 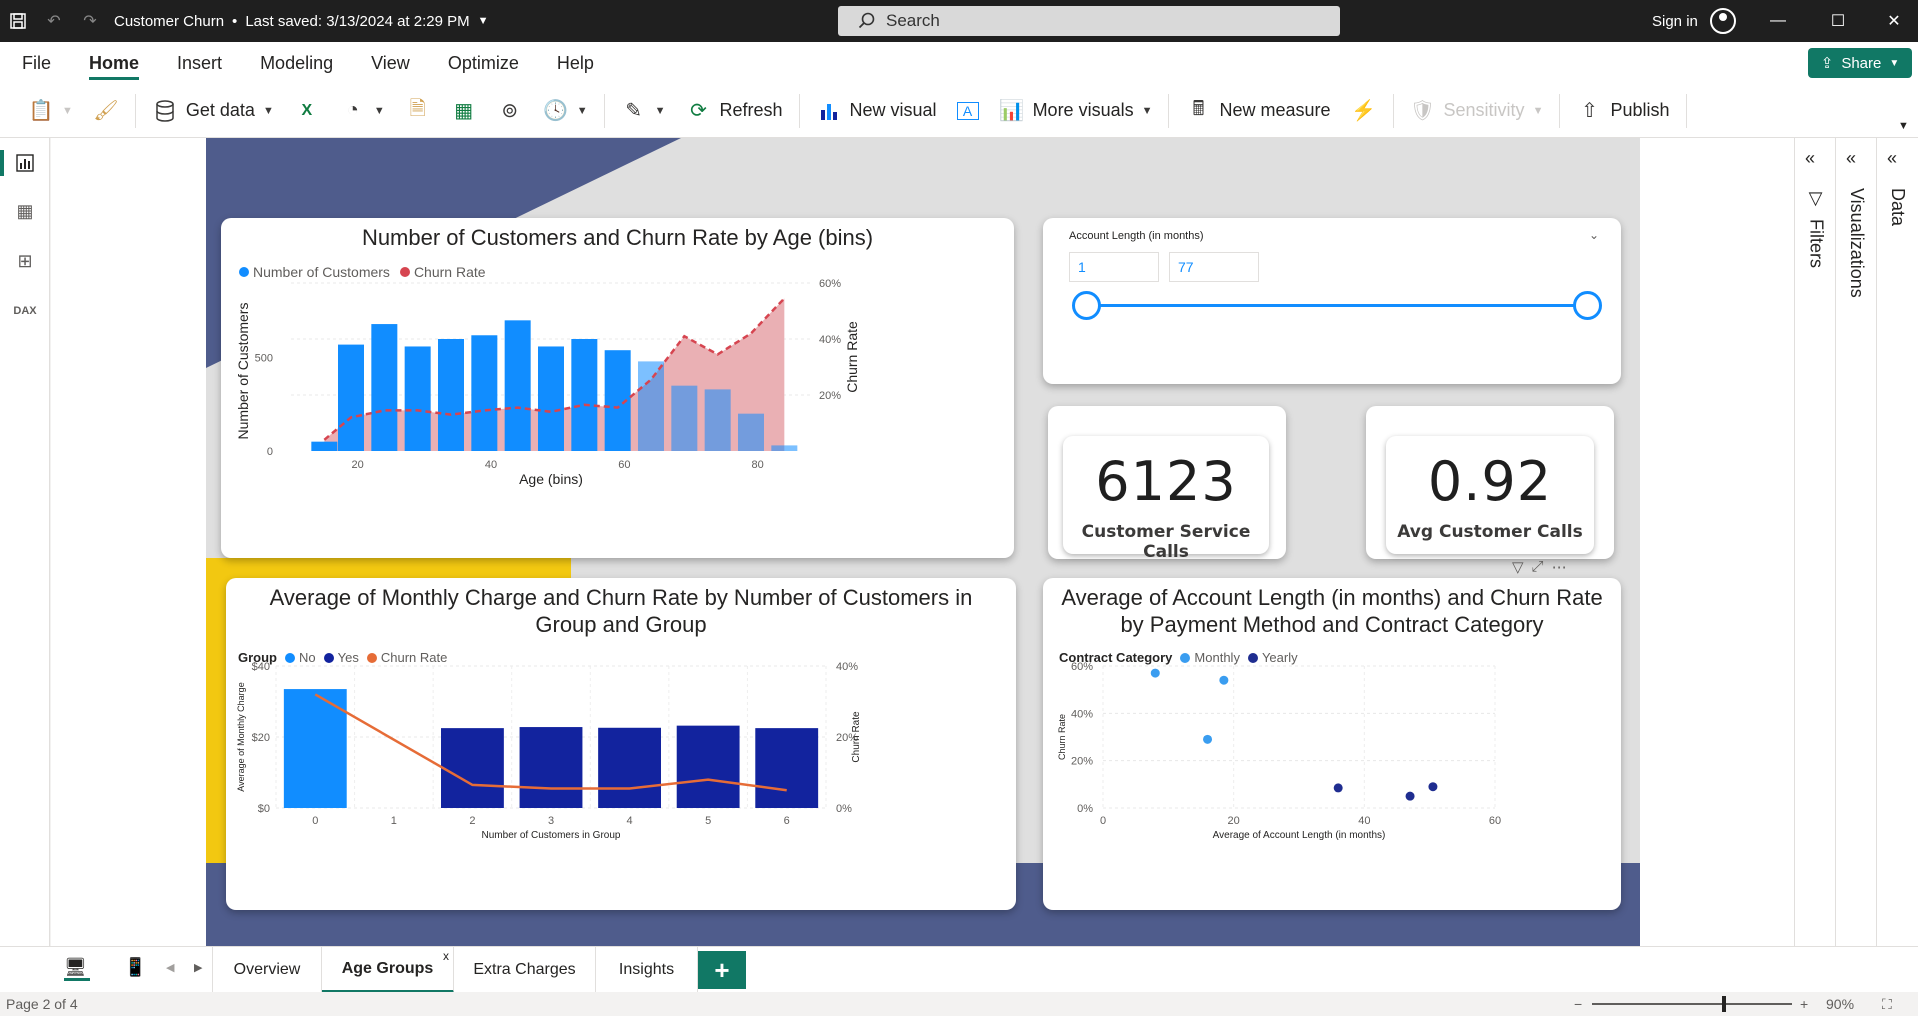 I want to click on chevron-down-icon: ⌄, so click(x=1594, y=235).